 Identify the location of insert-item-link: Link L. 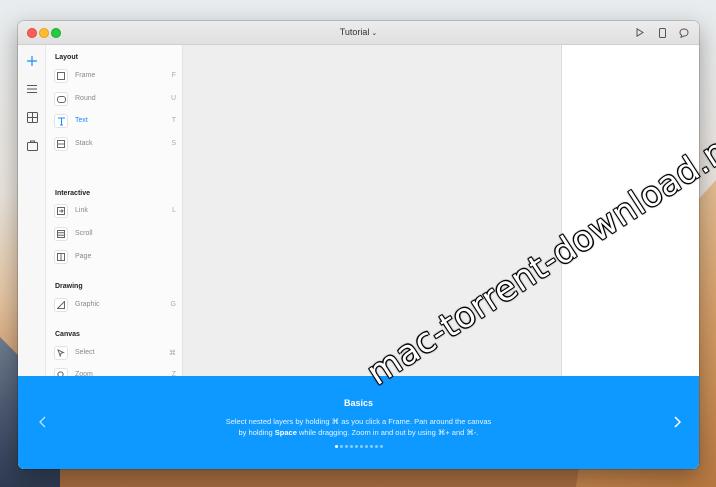
(115, 212).